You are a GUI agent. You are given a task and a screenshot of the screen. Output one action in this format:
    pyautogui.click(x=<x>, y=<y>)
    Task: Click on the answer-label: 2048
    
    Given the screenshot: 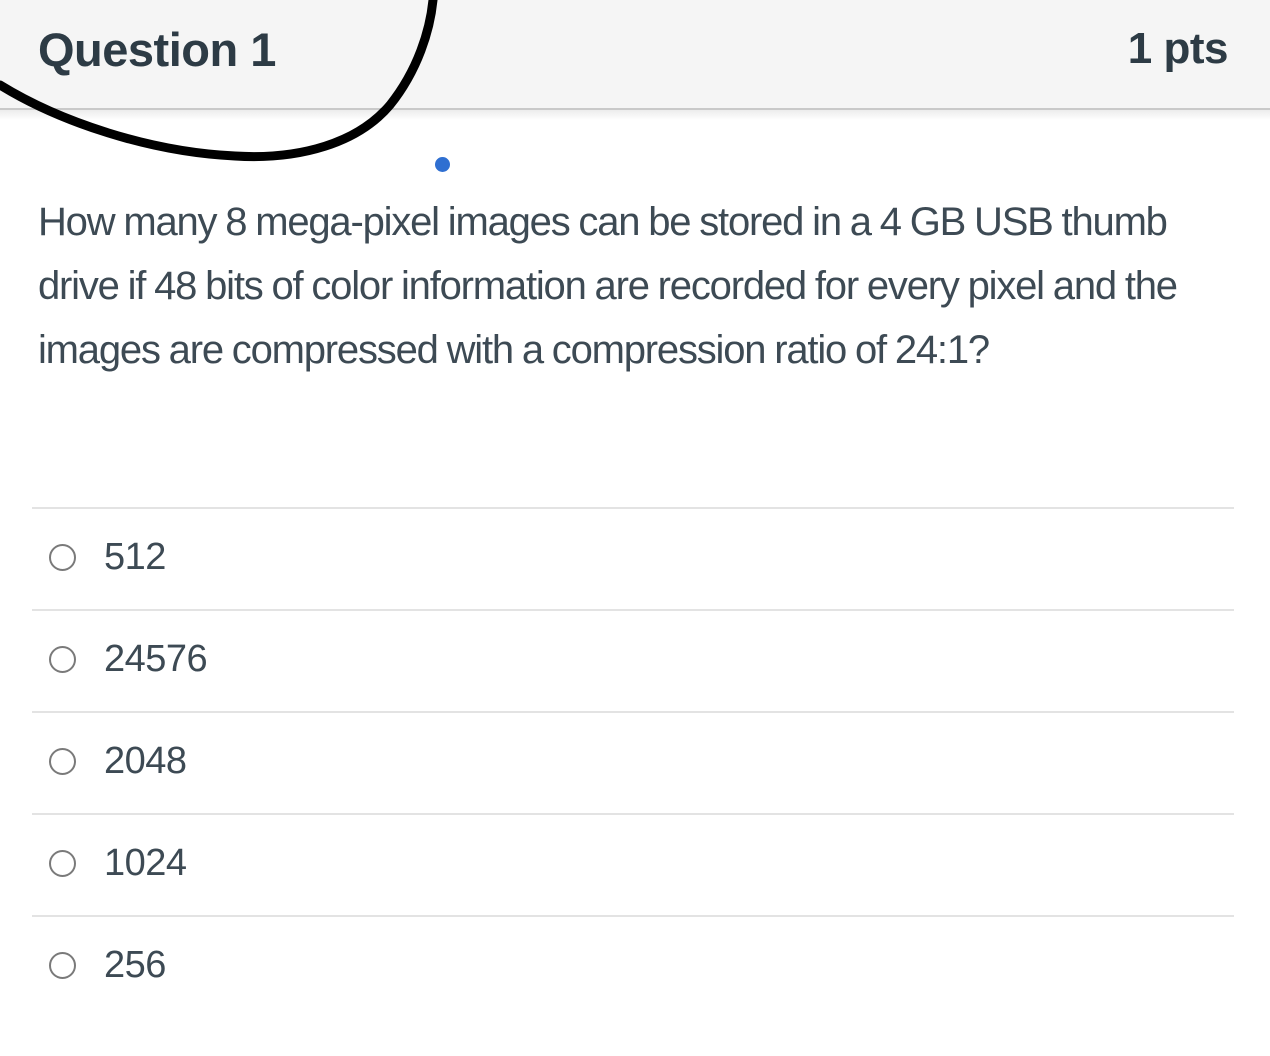 What is the action you would take?
    pyautogui.click(x=145, y=761)
    